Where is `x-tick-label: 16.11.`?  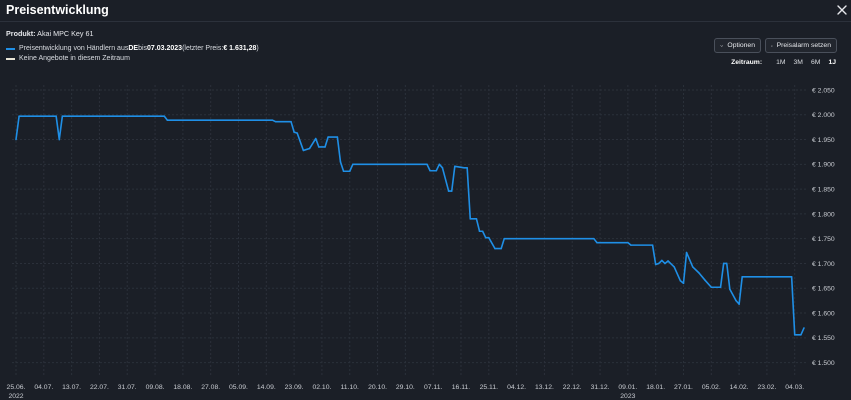 x-tick-label: 16.11. is located at coordinates (461, 387).